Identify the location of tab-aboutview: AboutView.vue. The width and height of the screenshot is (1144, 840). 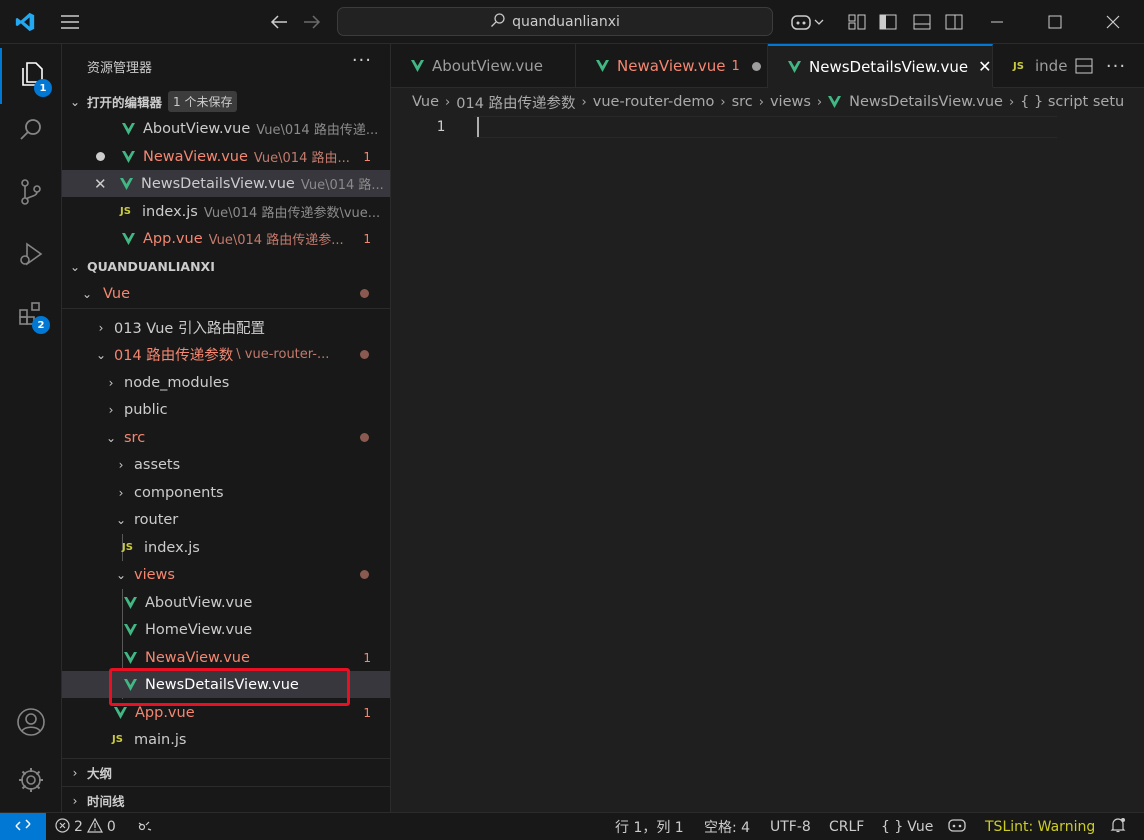
(483, 66).